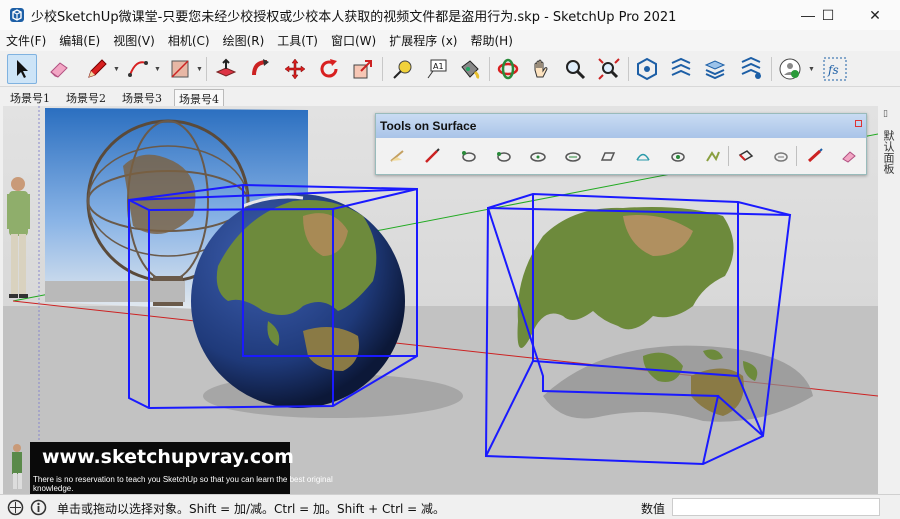 Image resolution: width=900 pixels, height=519 pixels. I want to click on paint-bucket-tool-button, so click(470, 69).